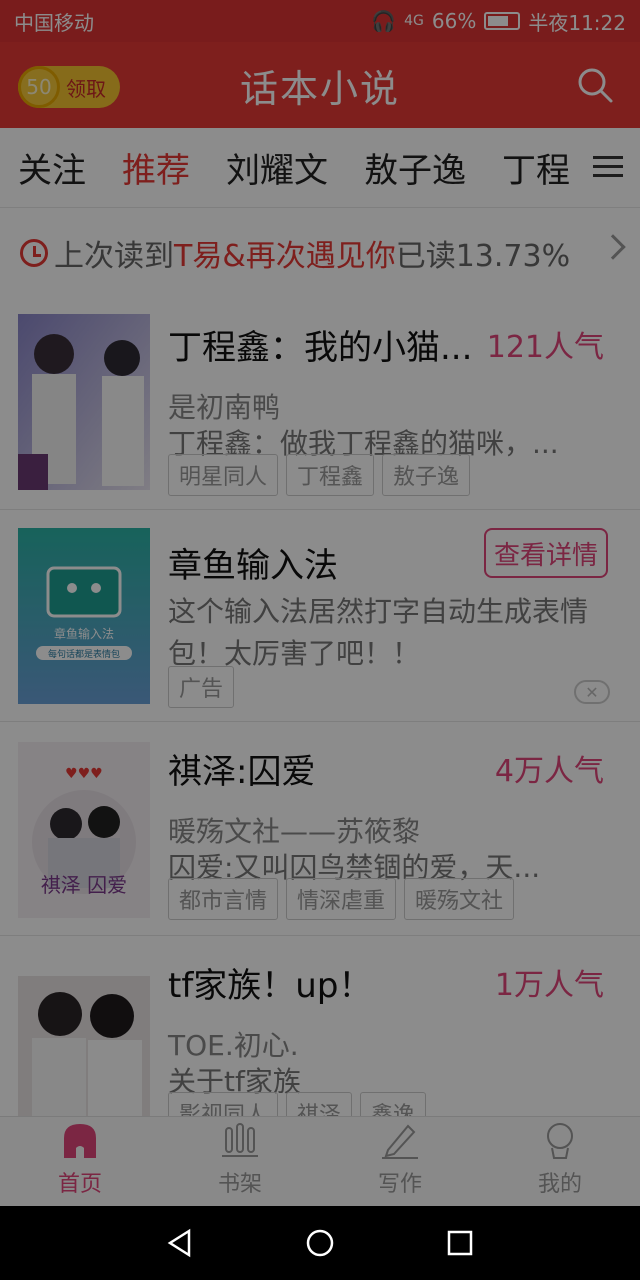  Describe the element at coordinates (536, 167) in the screenshot. I see `tab-ding: 丁程` at that location.